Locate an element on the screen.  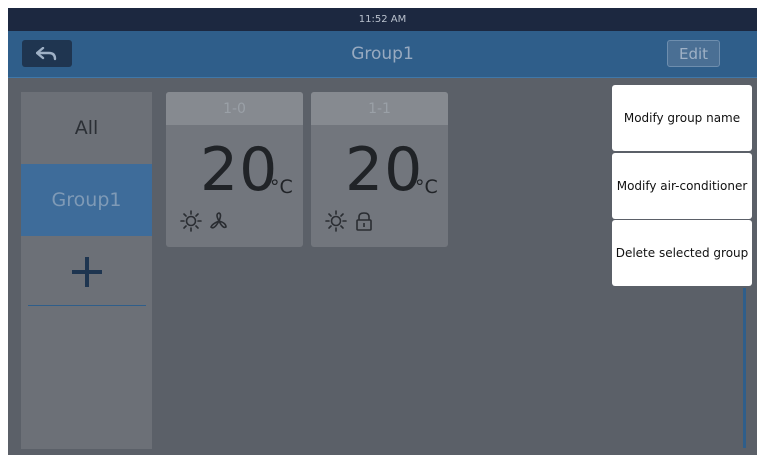
modify-air-conditioner-button: Modify air-conditioner is located at coordinates (682, 186).